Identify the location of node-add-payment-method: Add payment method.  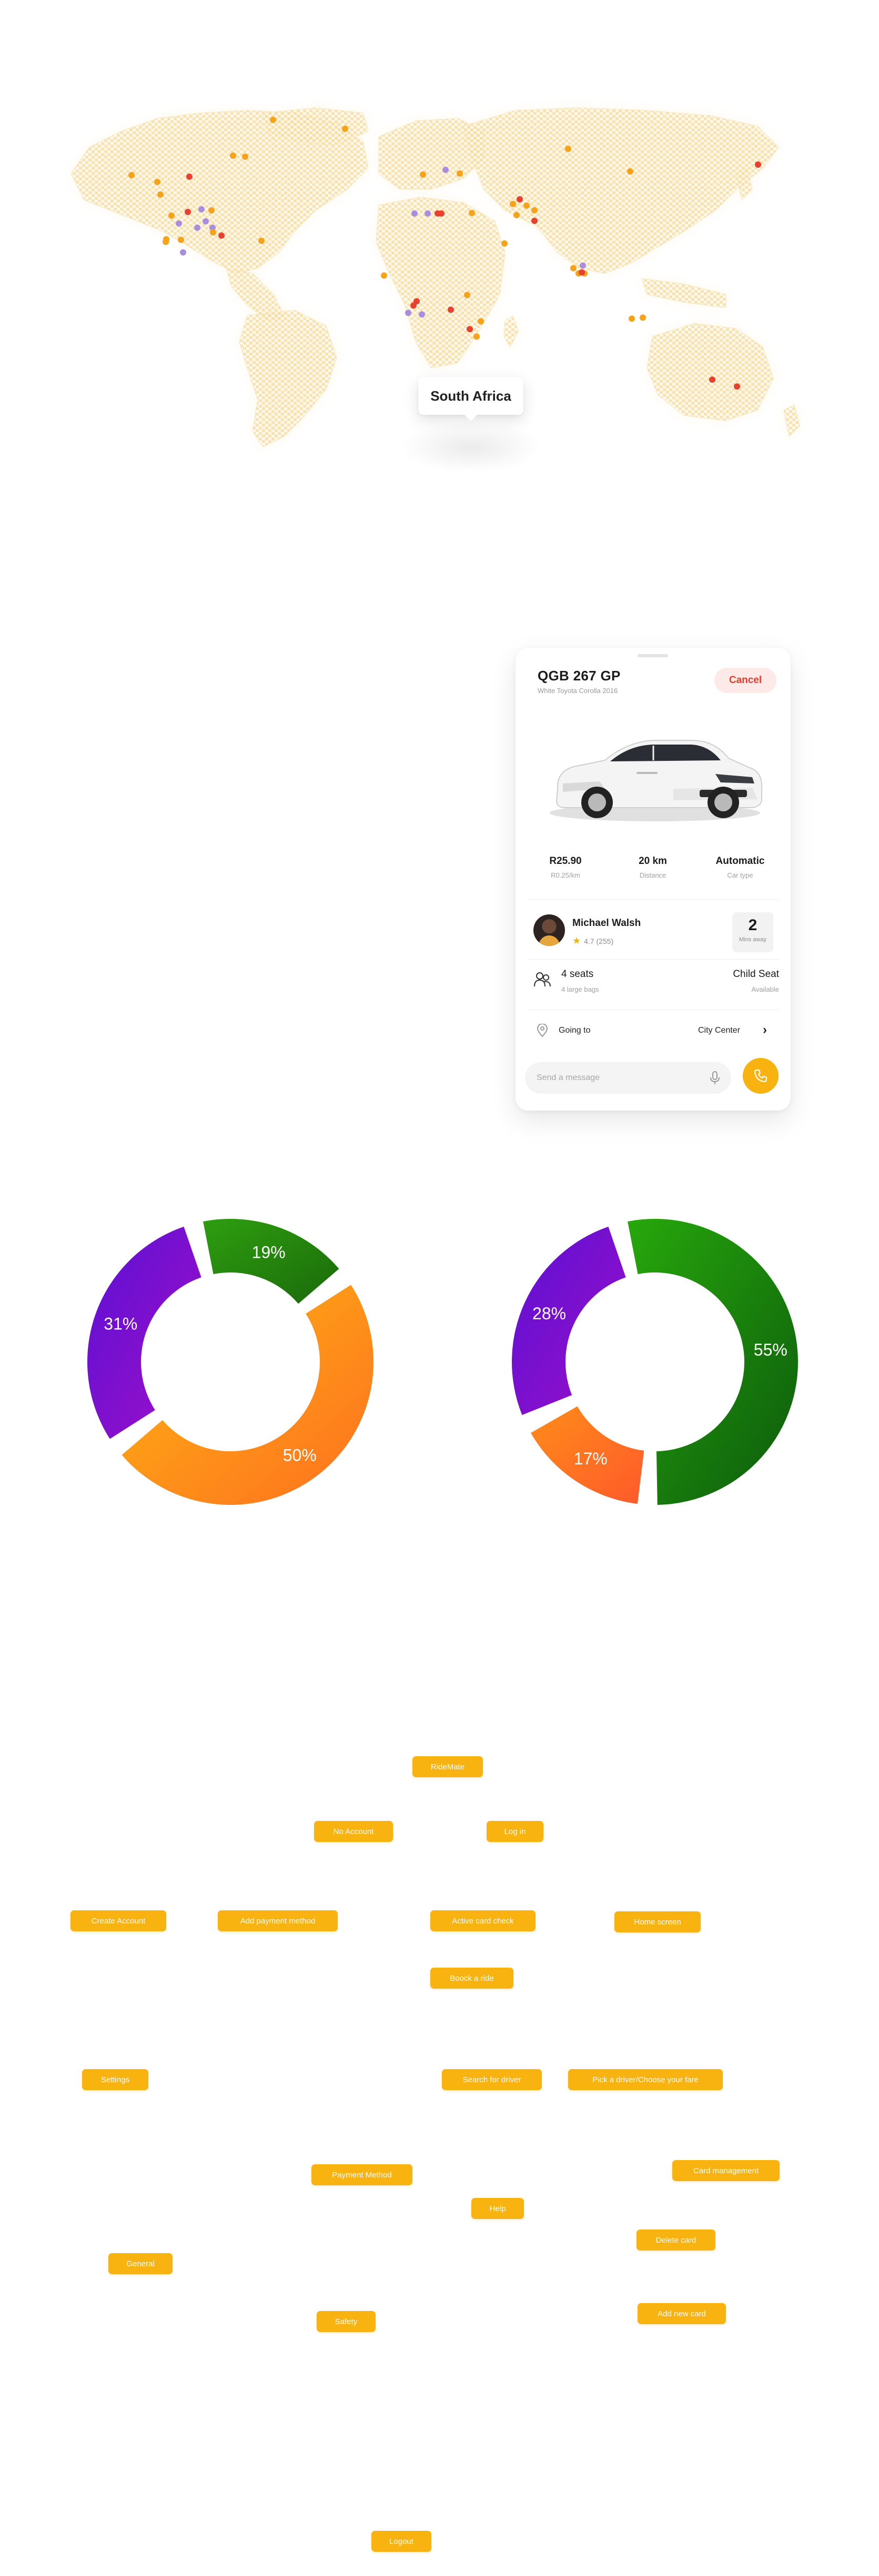
(278, 1920).